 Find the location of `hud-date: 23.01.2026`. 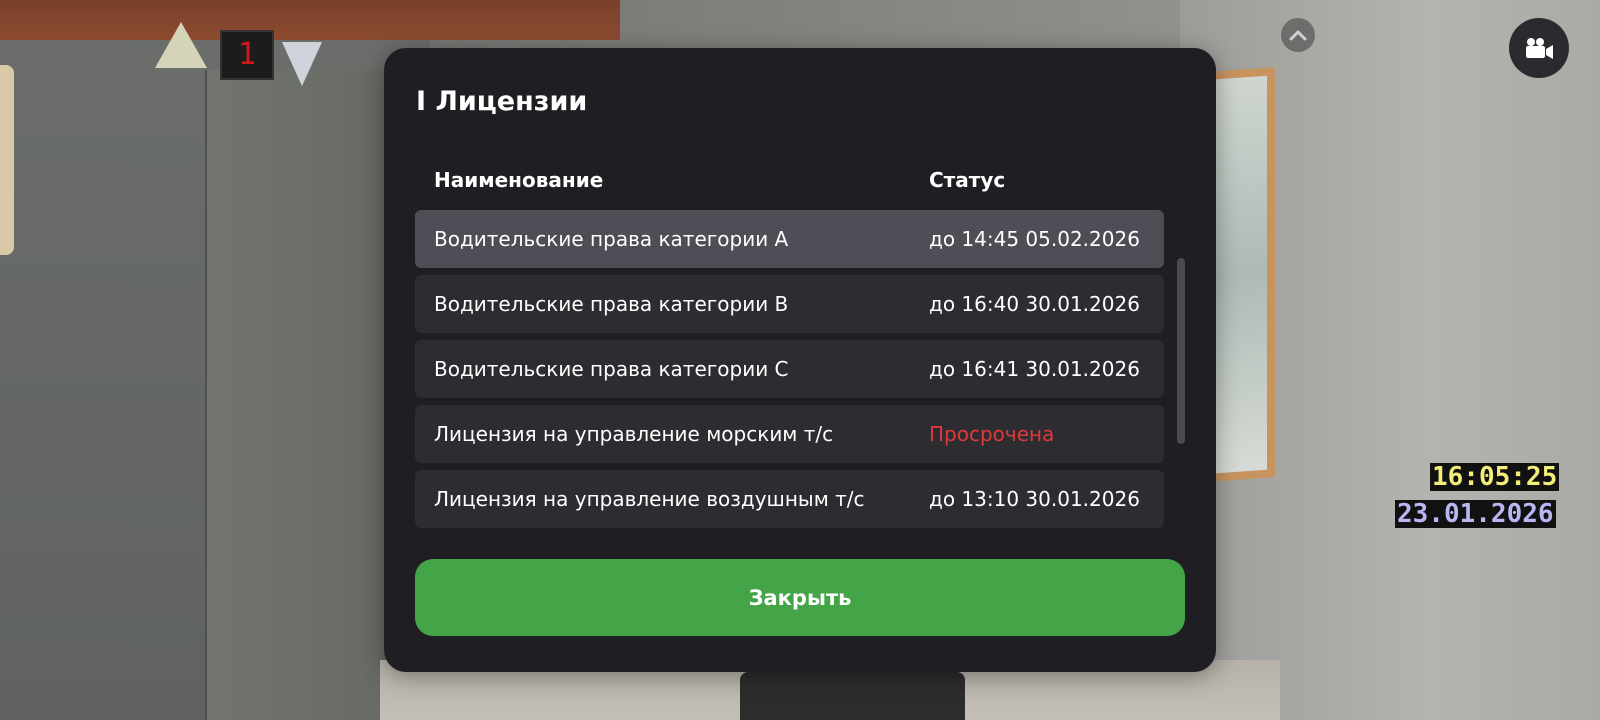

hud-date: 23.01.2026 is located at coordinates (1475, 514).